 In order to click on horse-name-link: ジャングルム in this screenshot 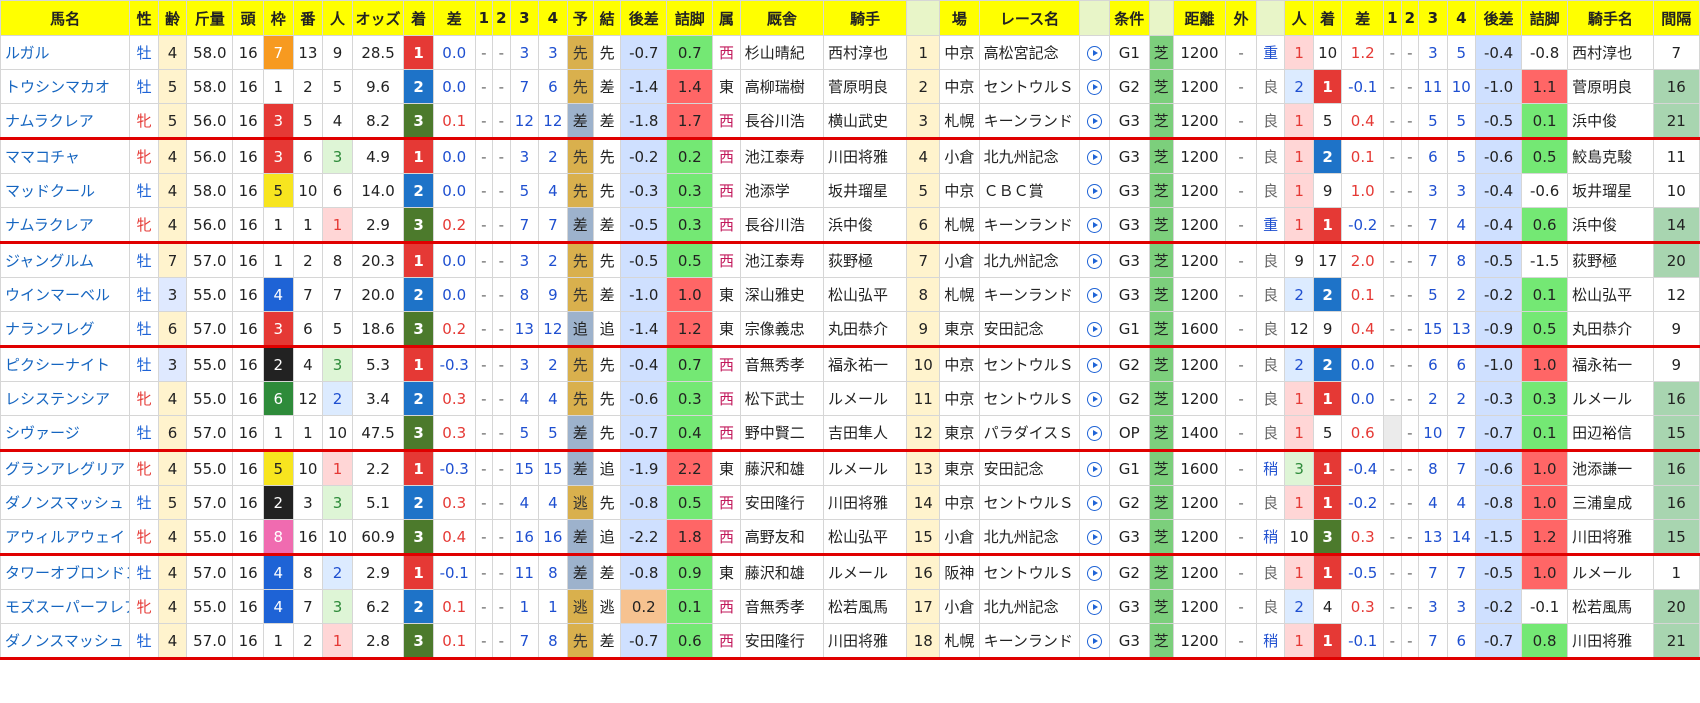, I will do `click(65, 260)`.